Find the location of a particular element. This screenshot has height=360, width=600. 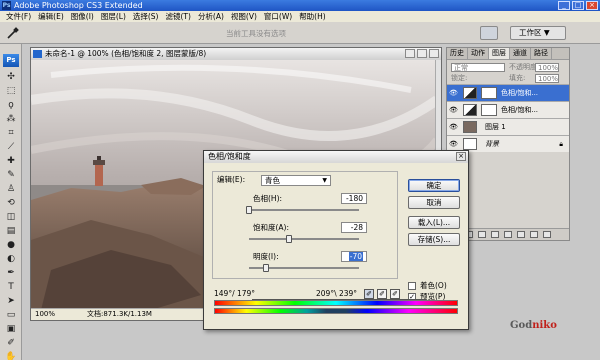

dodge-icon: ◐ is located at coordinates (11, 259).